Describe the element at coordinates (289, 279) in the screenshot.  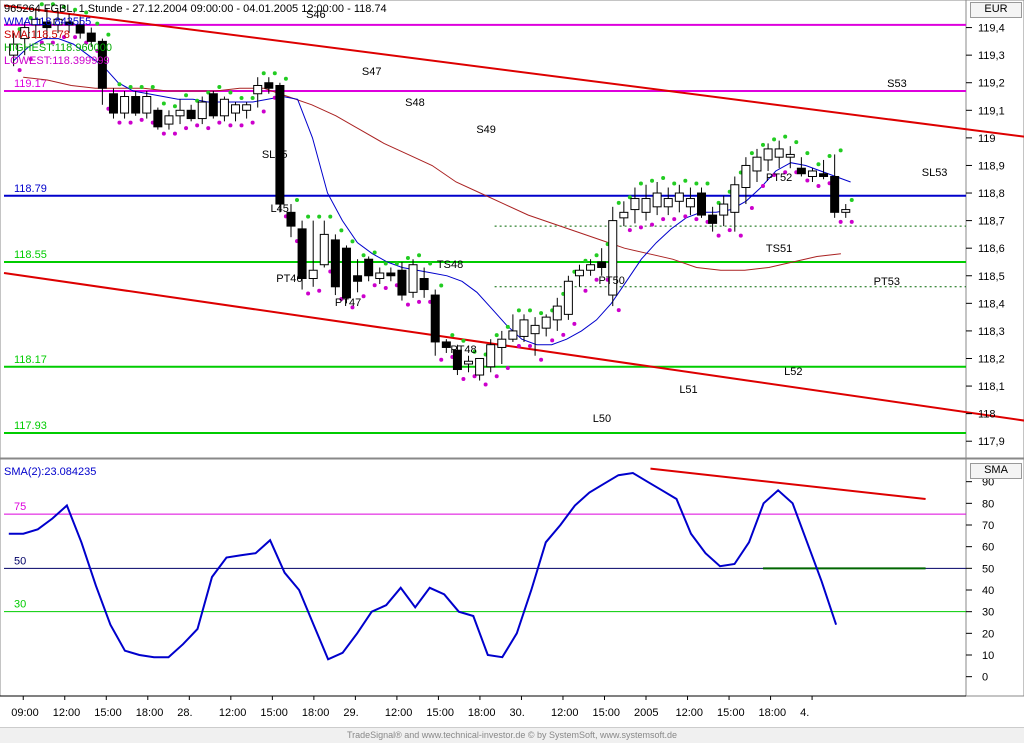
I see `signal-label: PT46` at that location.